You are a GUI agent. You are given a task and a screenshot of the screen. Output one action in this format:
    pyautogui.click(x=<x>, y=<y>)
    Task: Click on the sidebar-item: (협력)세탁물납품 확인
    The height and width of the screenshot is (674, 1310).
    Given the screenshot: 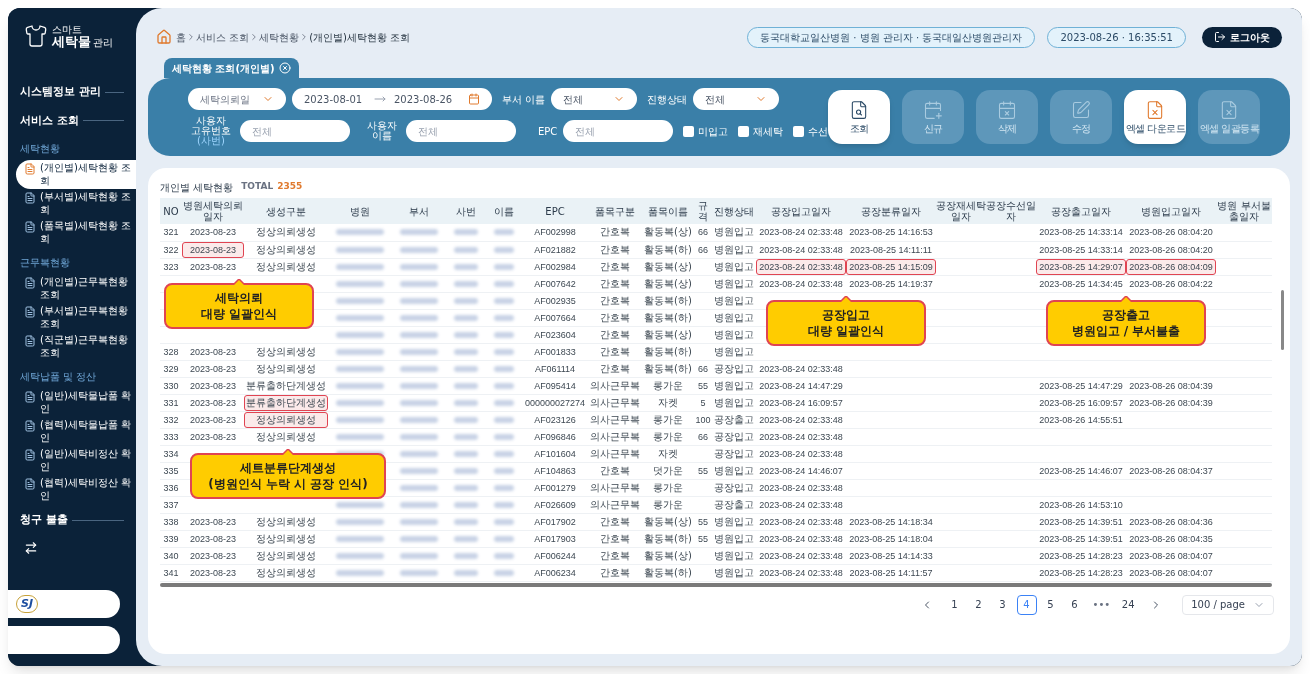 What is the action you would take?
    pyautogui.click(x=76, y=431)
    